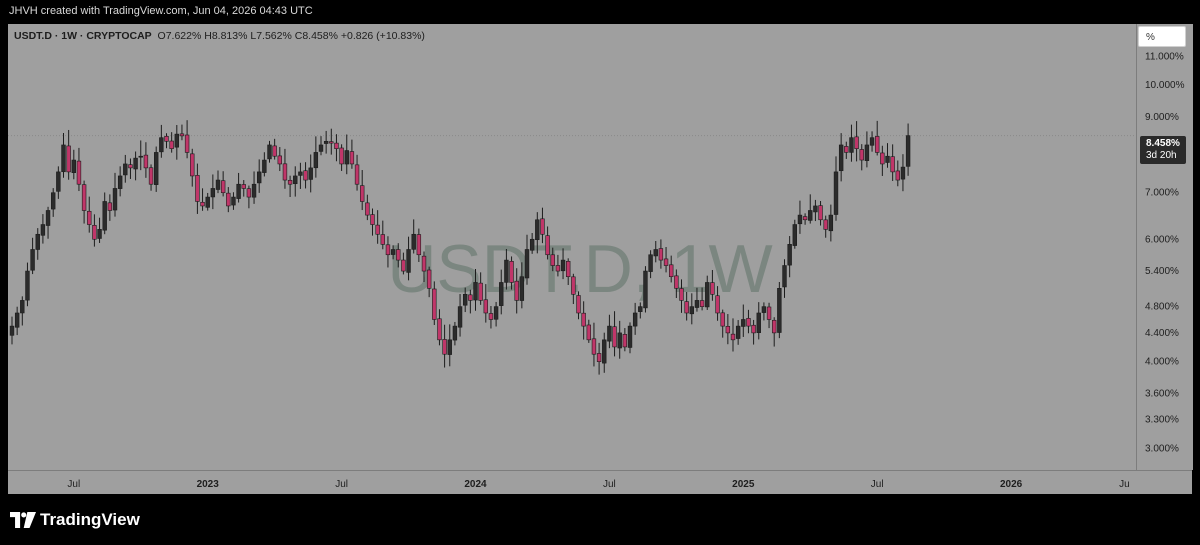 The width and height of the screenshot is (1200, 545). Describe the element at coordinates (1162, 420) in the screenshot. I see `price-tick-label: 3.300%` at that location.